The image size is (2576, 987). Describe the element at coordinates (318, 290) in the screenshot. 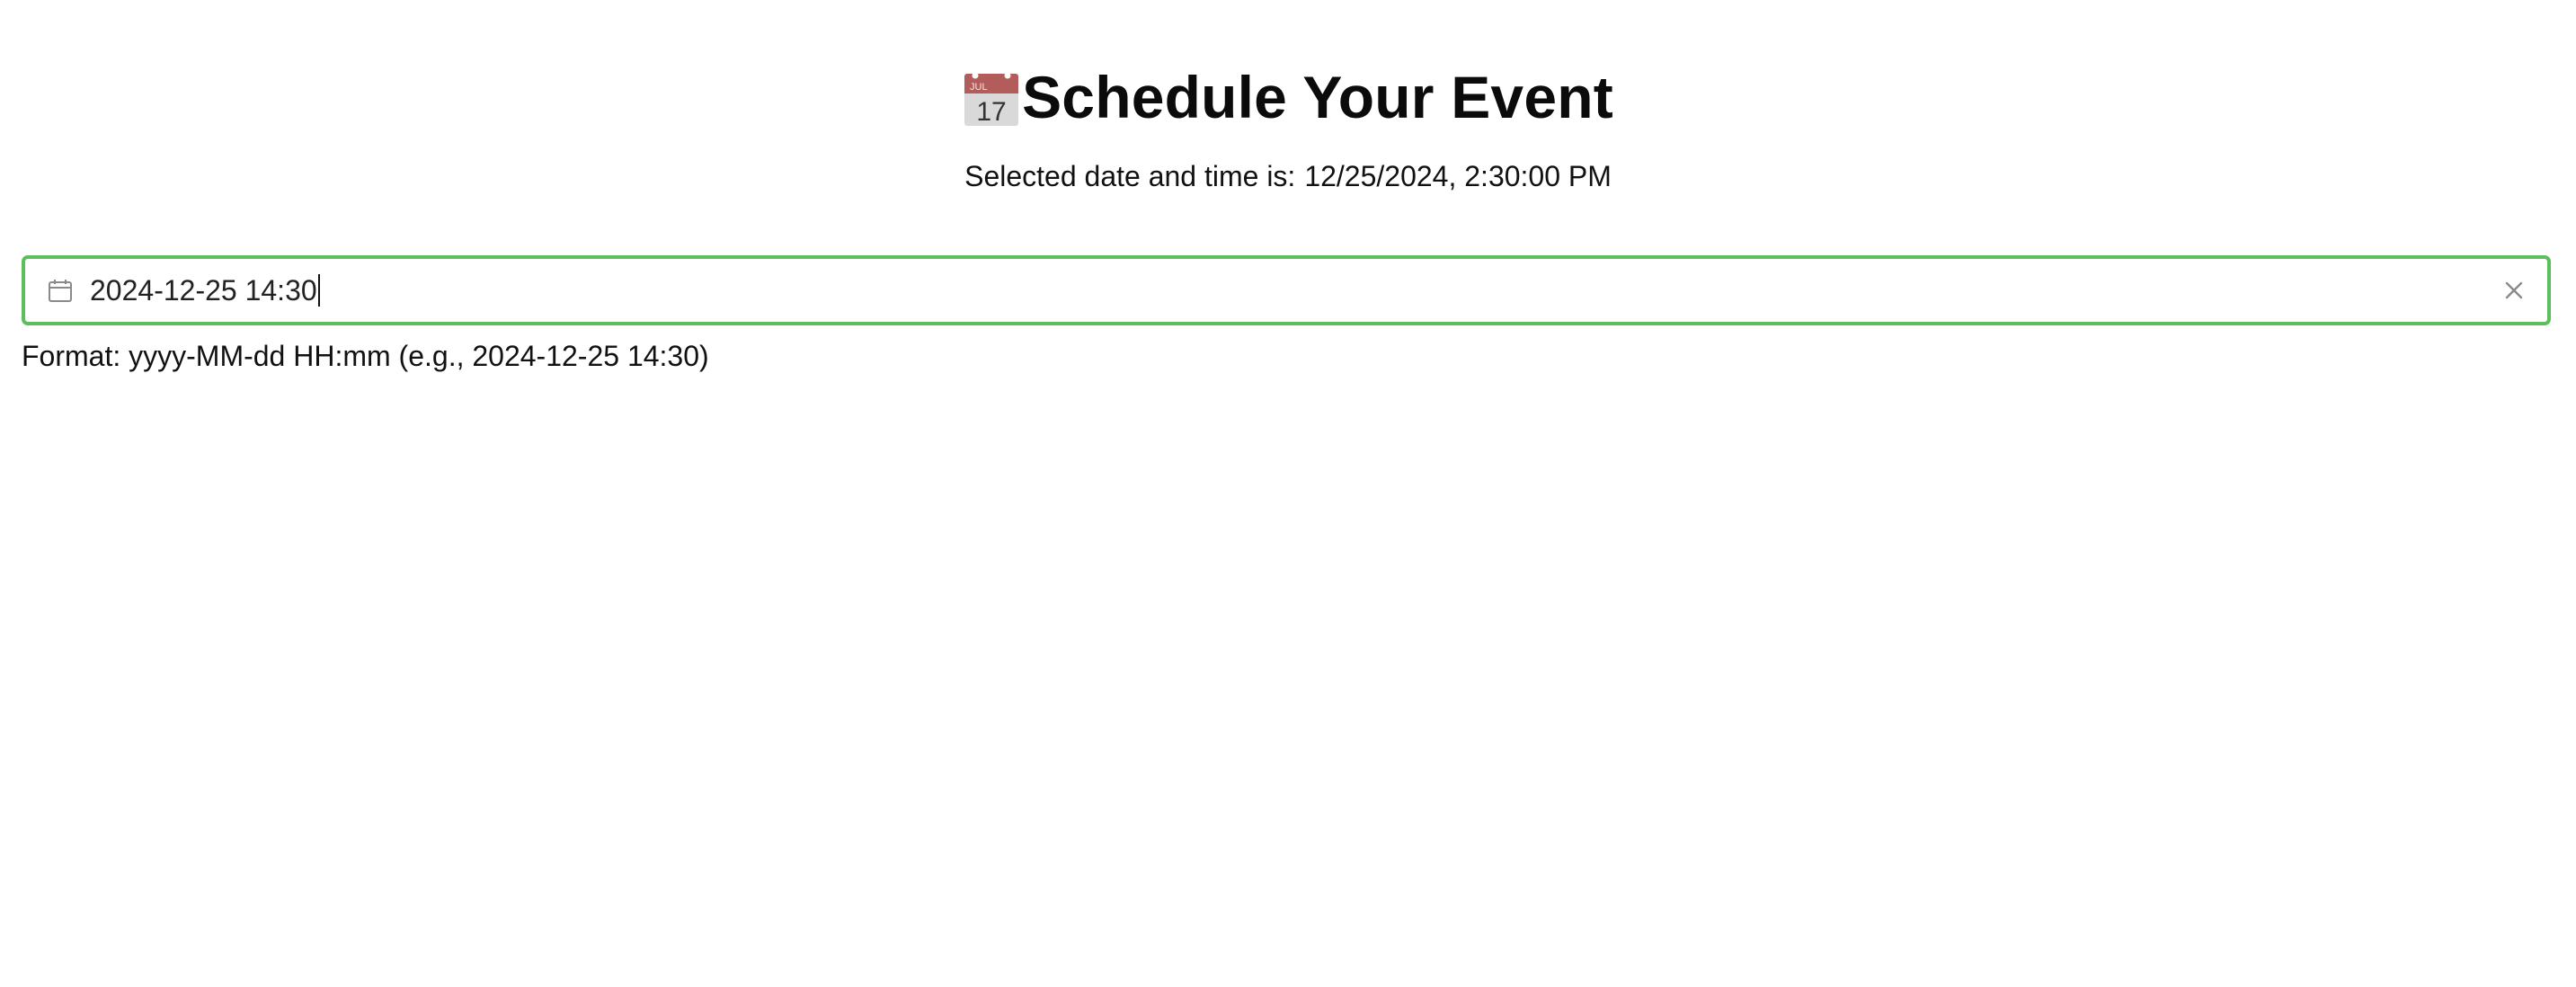

I see `text-caret` at that location.